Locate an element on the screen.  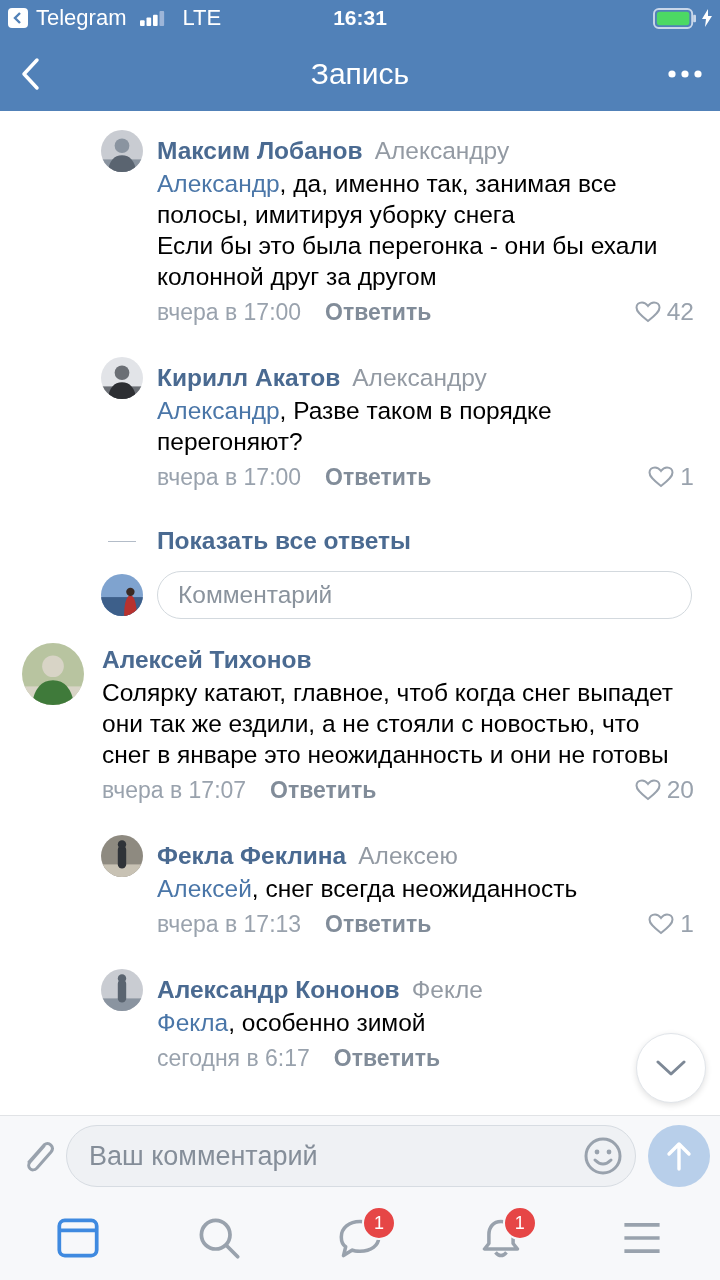
addressee-name: Алексею is located at coordinates (408, 856).